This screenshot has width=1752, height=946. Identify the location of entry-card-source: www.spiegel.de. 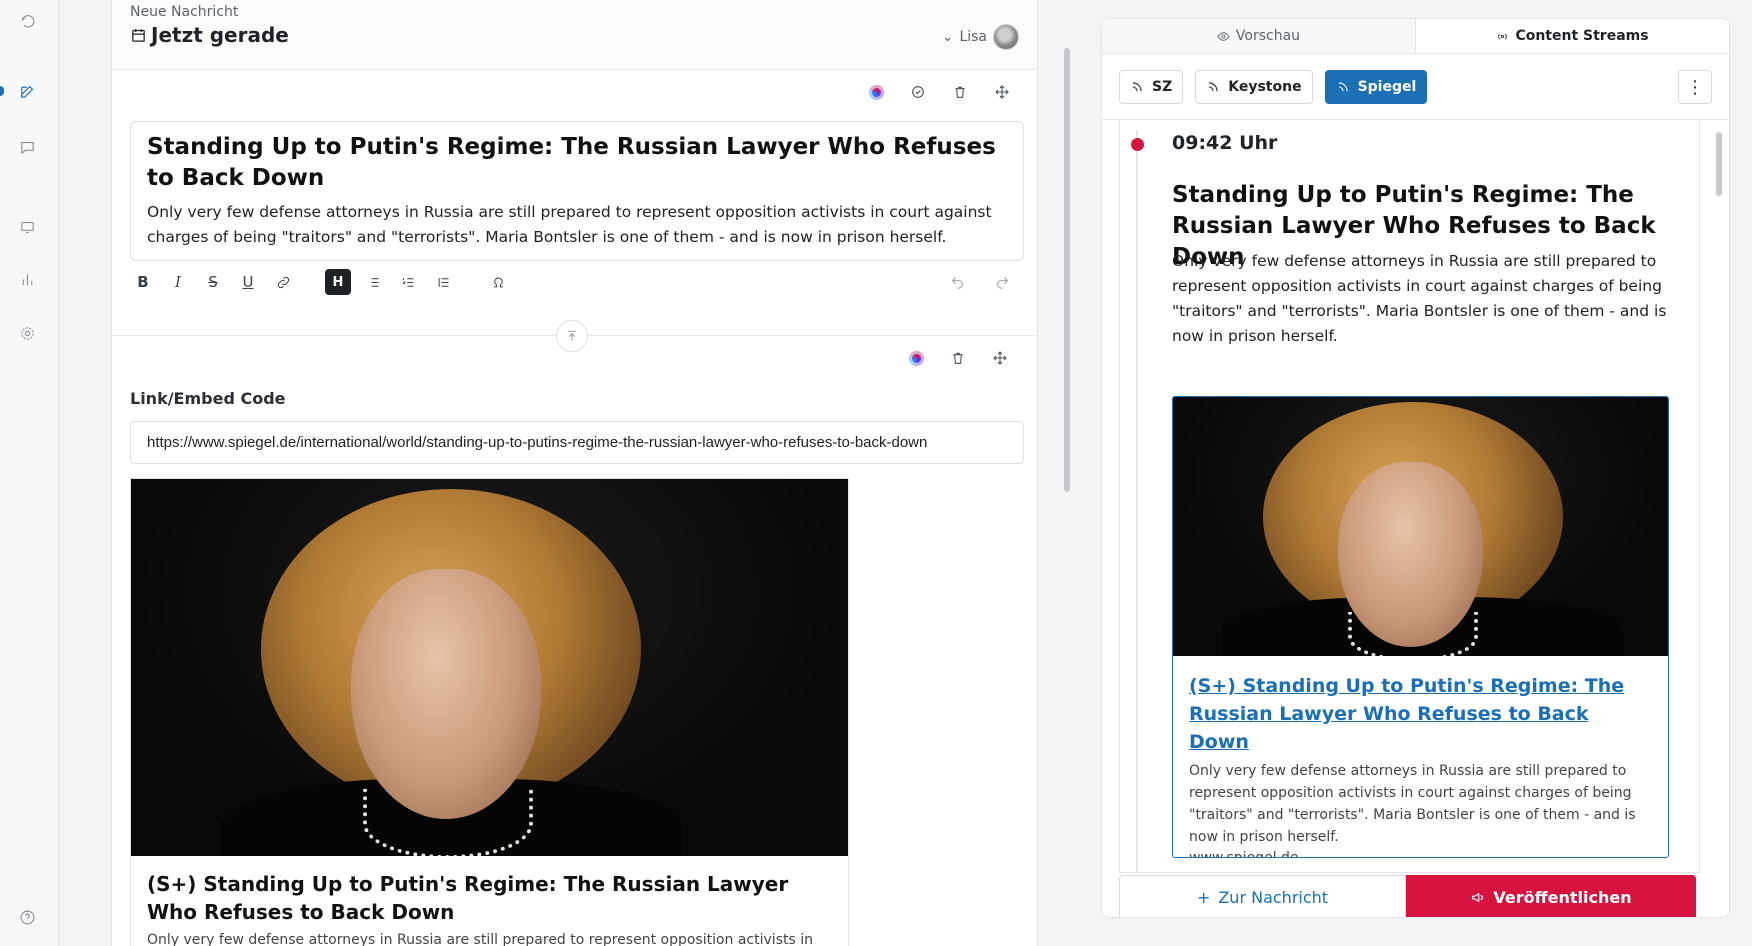
(1244, 854).